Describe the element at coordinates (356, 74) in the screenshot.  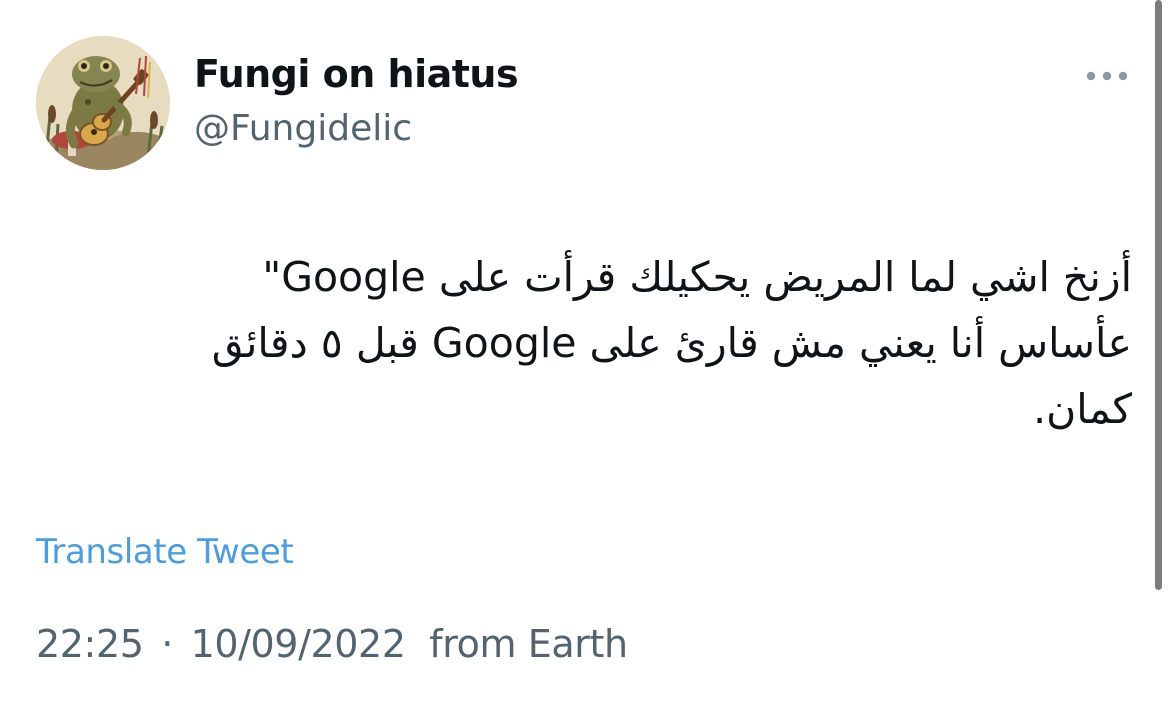
I see `author-display-name: Fungi on hiatus` at that location.